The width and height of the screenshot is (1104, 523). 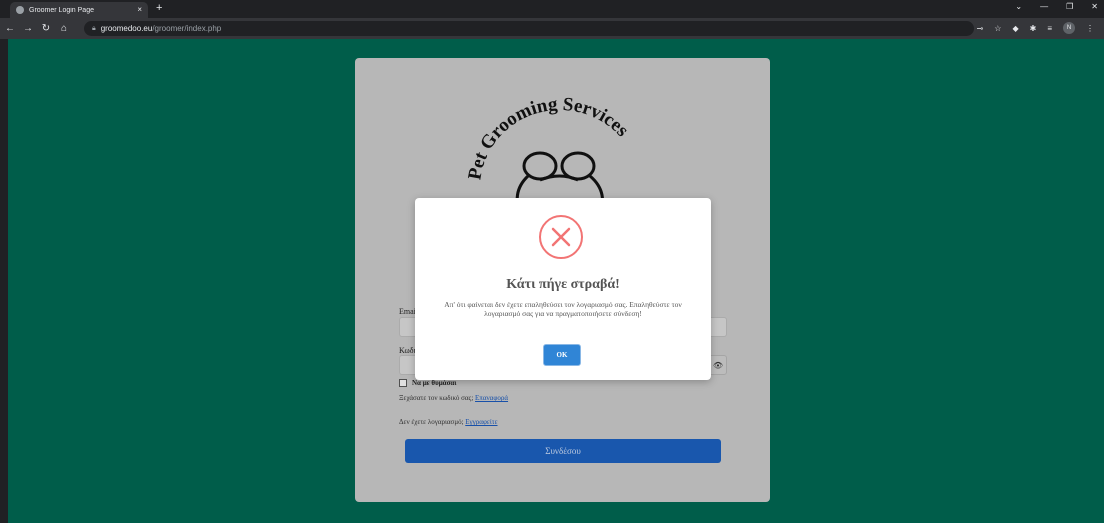 I want to click on browser-tab-bar: Groomer Login Page × + ⌄ — ❐ ✕, so click(x=552, y=9).